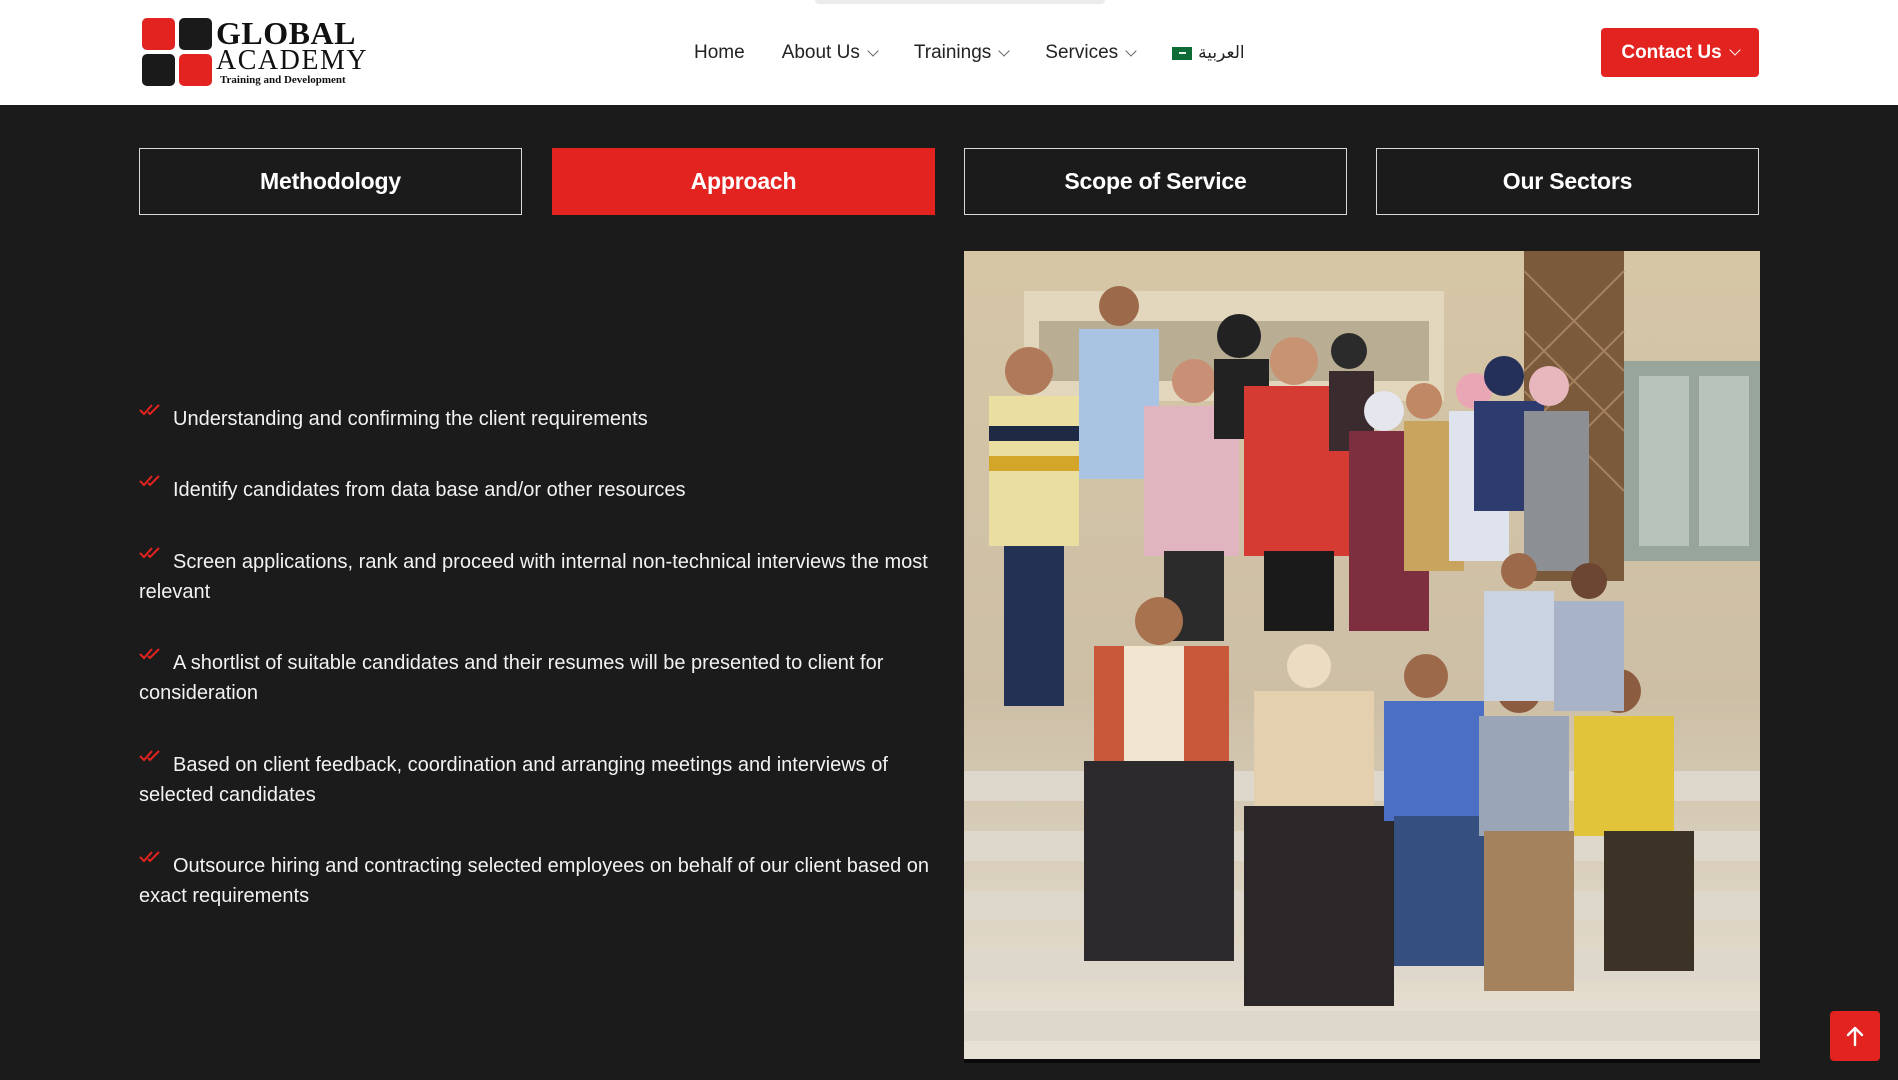  I want to click on logo-mark-icon, so click(177, 52).